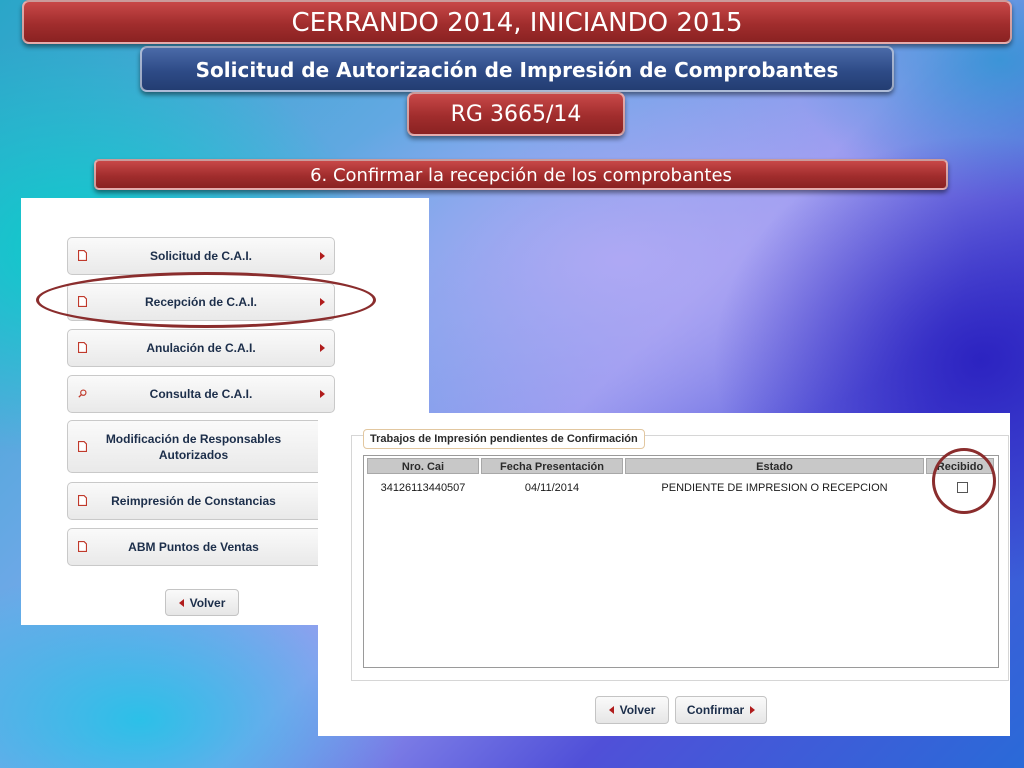 Image resolution: width=1024 pixels, height=768 pixels. I want to click on menu-item-label: Solicitud de C.A.I., so click(200, 256).